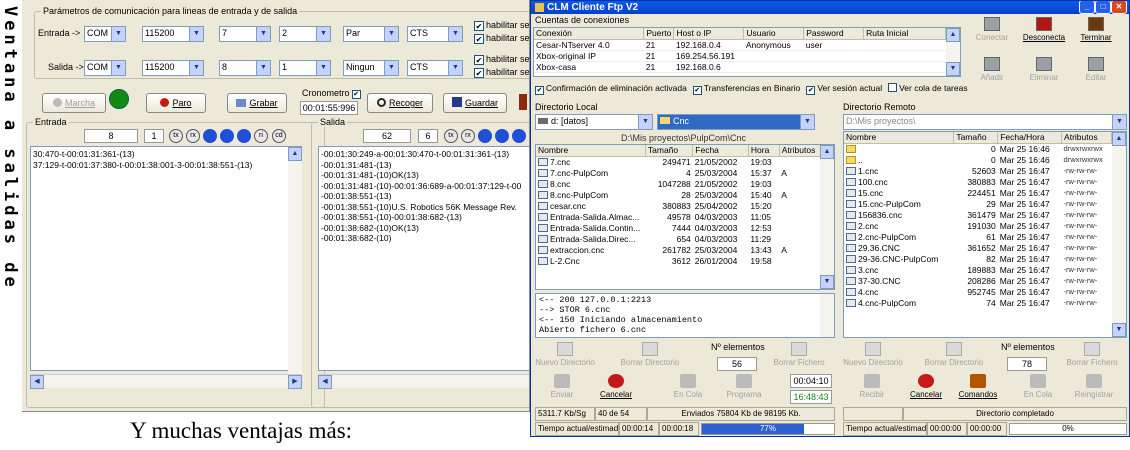 This screenshot has height=450, width=1130. I want to click on local-file-row: 8.cnc 1047288 21/05/2002 19:03, so click(678, 183).